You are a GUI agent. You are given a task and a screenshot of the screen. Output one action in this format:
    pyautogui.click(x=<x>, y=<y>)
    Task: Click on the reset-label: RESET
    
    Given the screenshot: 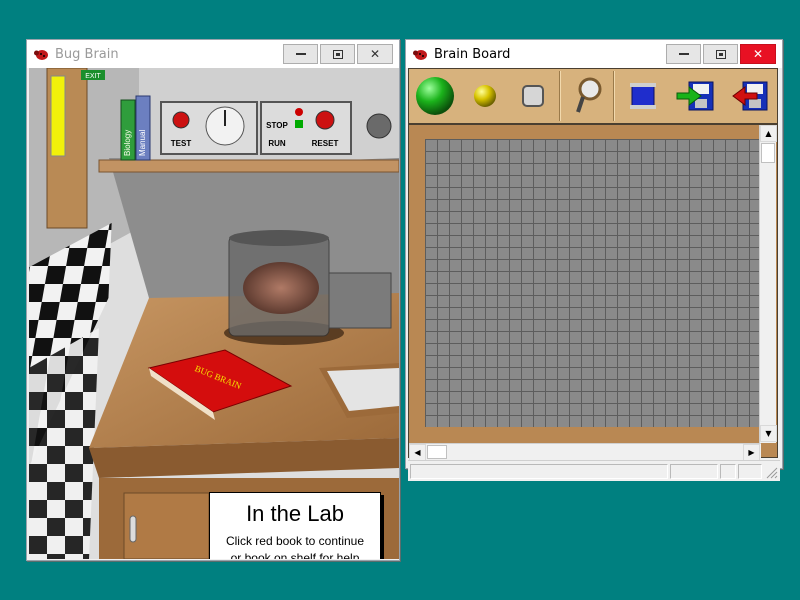 What is the action you would take?
    pyautogui.click(x=325, y=143)
    